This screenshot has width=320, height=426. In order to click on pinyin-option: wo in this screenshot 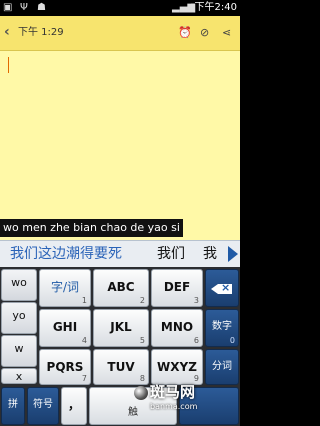, I will do `click(19, 285)`.